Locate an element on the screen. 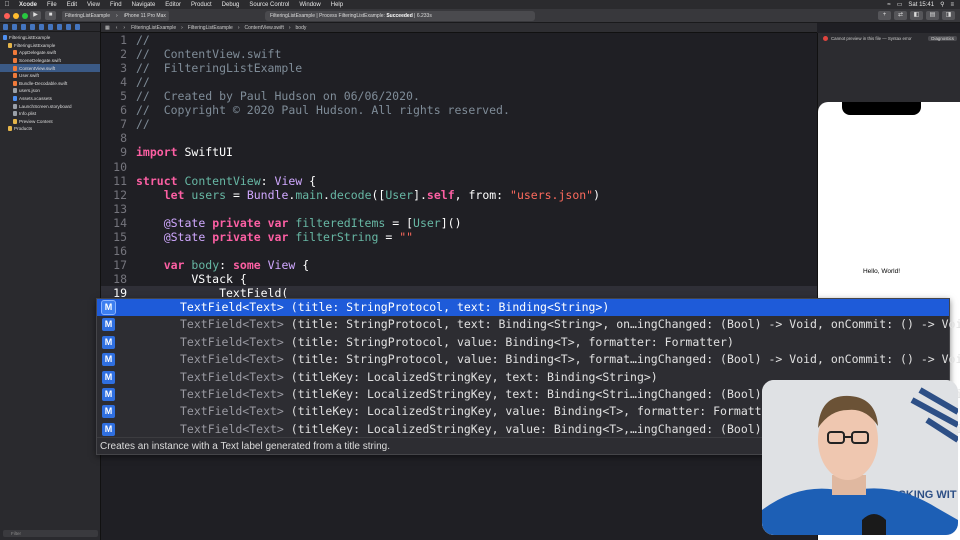 This screenshot has width=960, height=540. toggle-inspector-icon: ◨ is located at coordinates (948, 15).